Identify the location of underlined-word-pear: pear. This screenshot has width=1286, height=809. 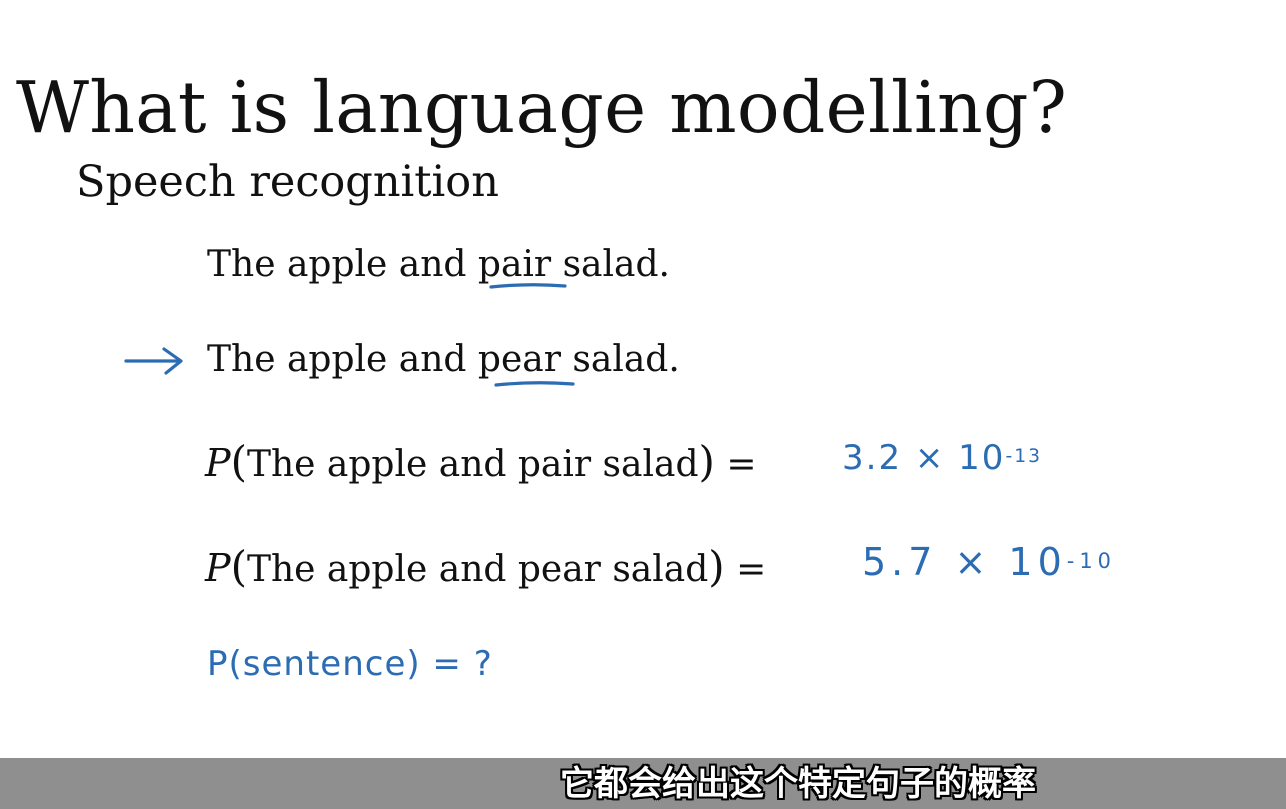
(519, 359).